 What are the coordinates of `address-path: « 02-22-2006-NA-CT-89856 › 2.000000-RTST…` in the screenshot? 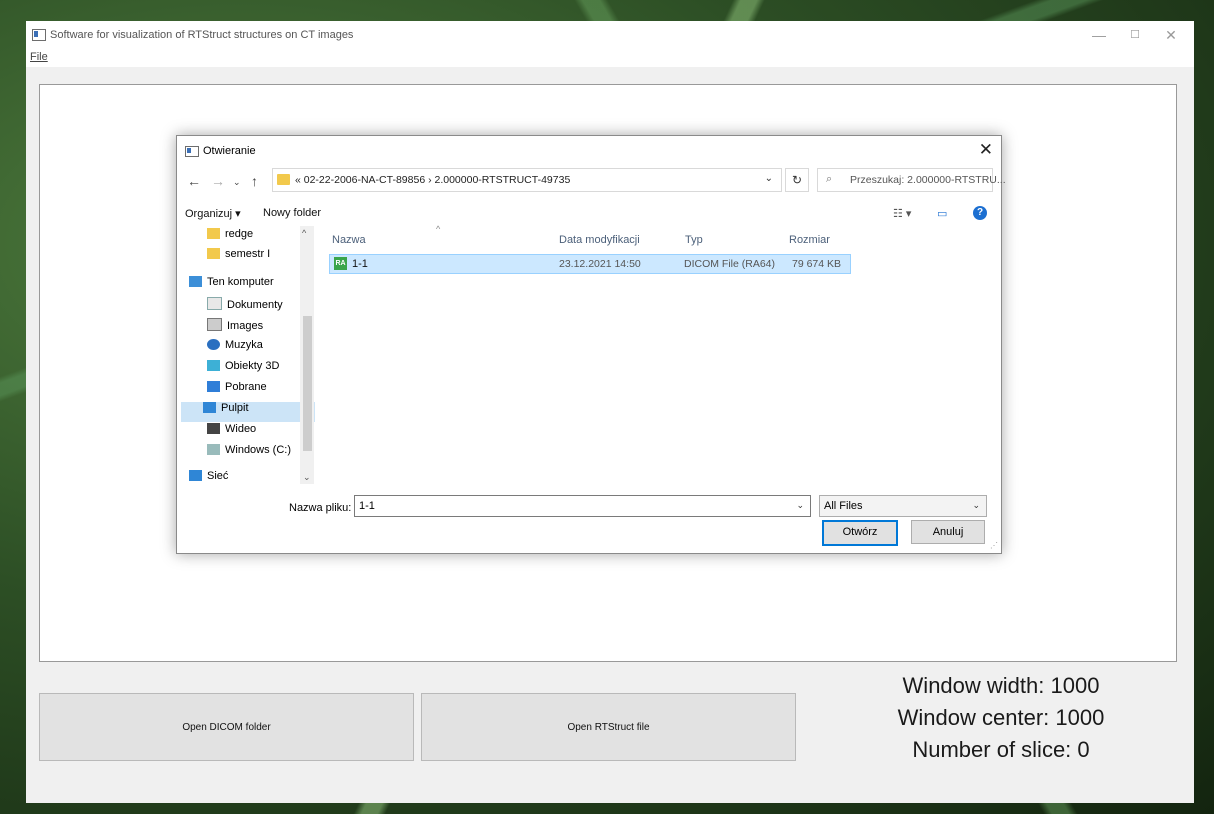 It's located at (433, 180).